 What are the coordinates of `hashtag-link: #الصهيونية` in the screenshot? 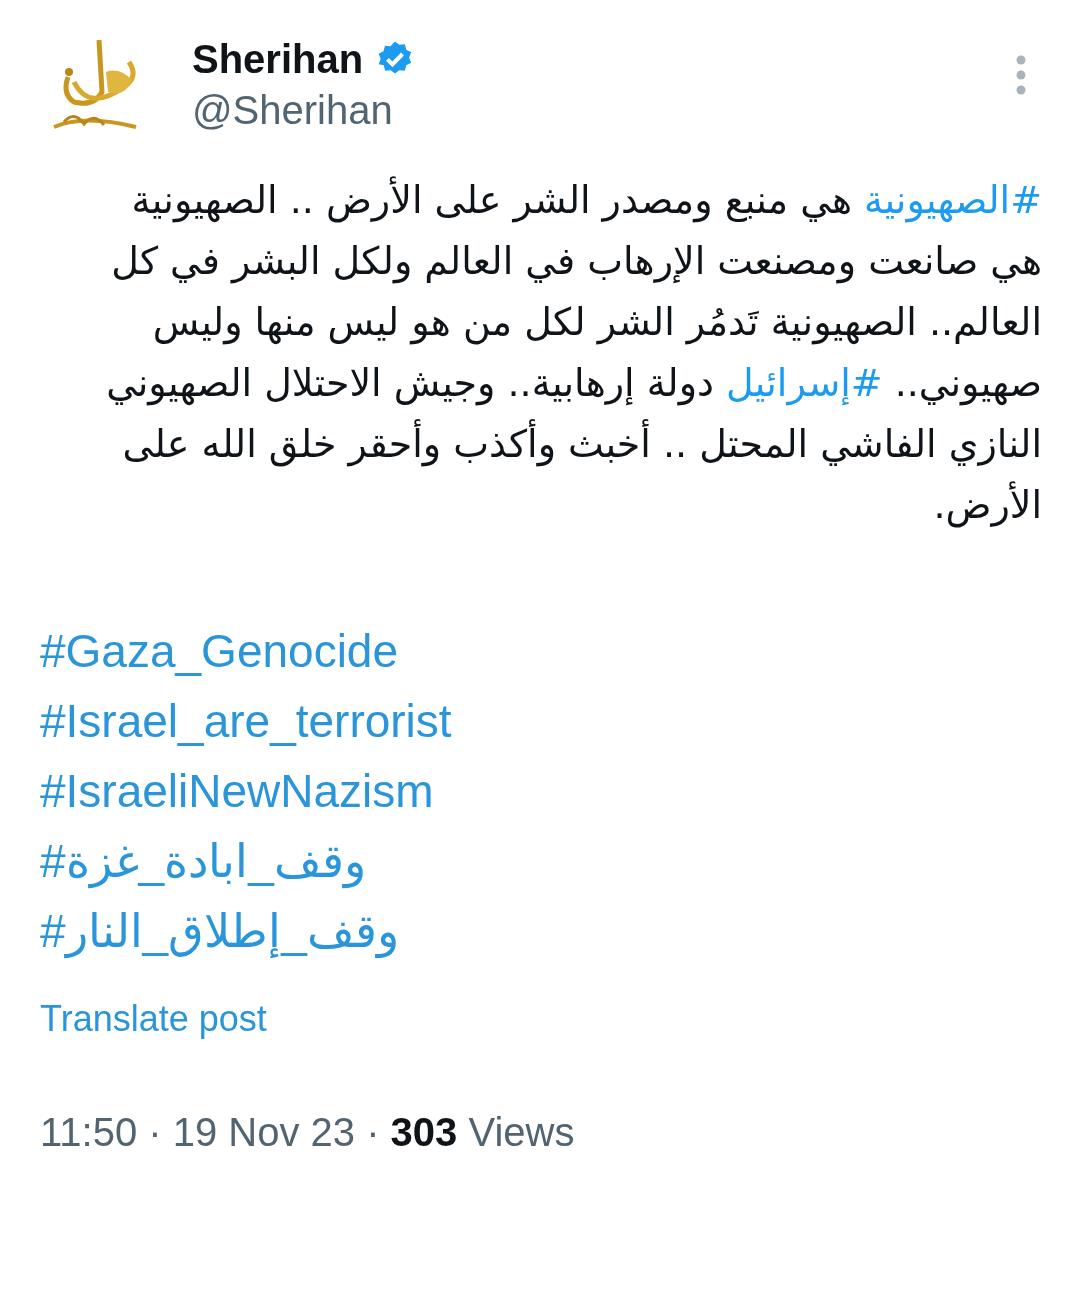 It's located at (953, 200).